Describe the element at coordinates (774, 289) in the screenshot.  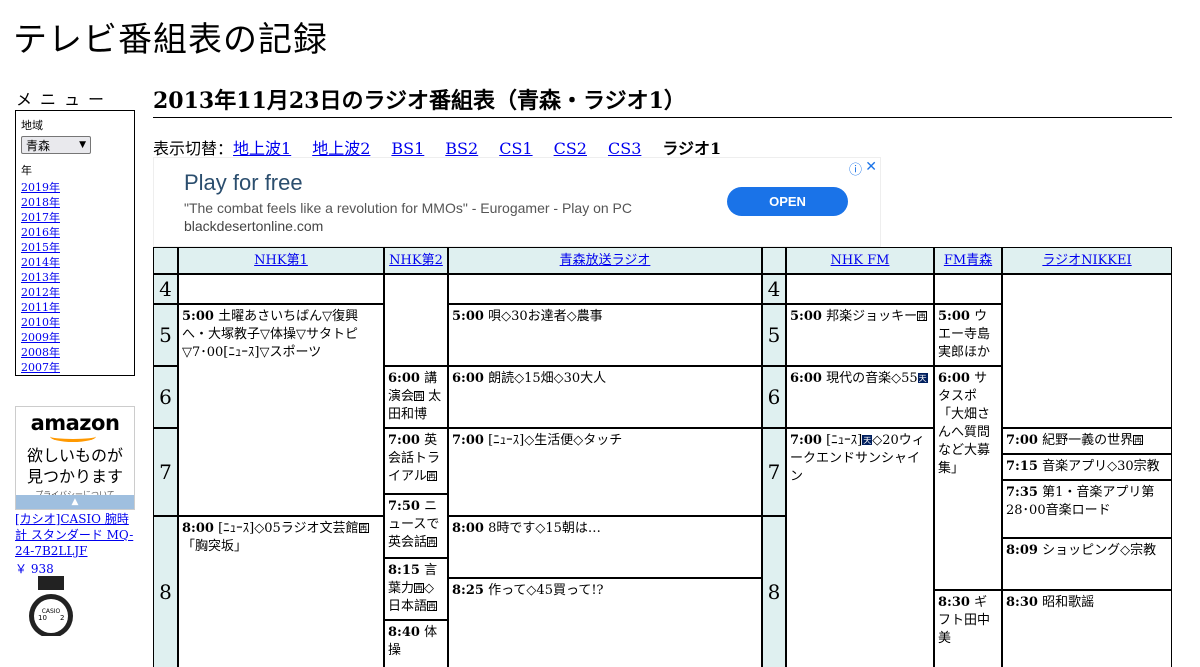
I see `hour-cell: 4` at that location.